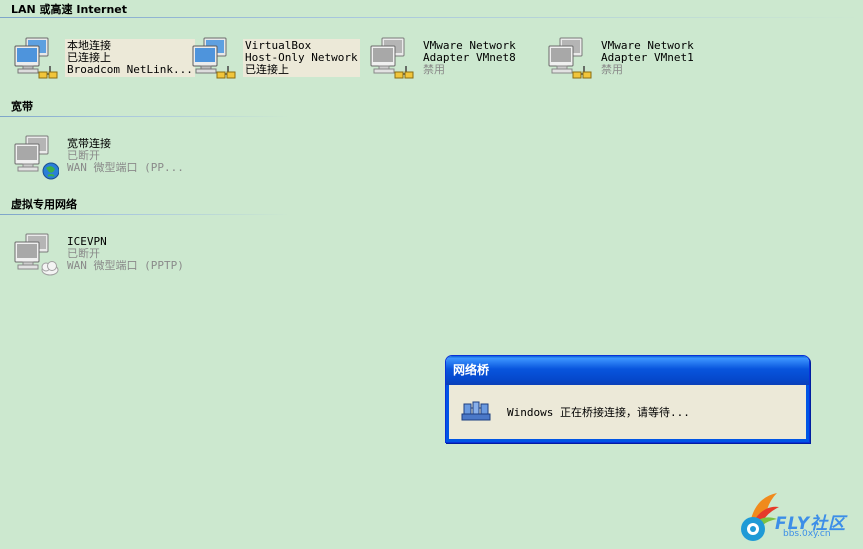 Image resolution: width=863 pixels, height=549 pixels. Describe the element at coordinates (36, 157) in the screenshot. I see `broadband-globe-icon` at that location.